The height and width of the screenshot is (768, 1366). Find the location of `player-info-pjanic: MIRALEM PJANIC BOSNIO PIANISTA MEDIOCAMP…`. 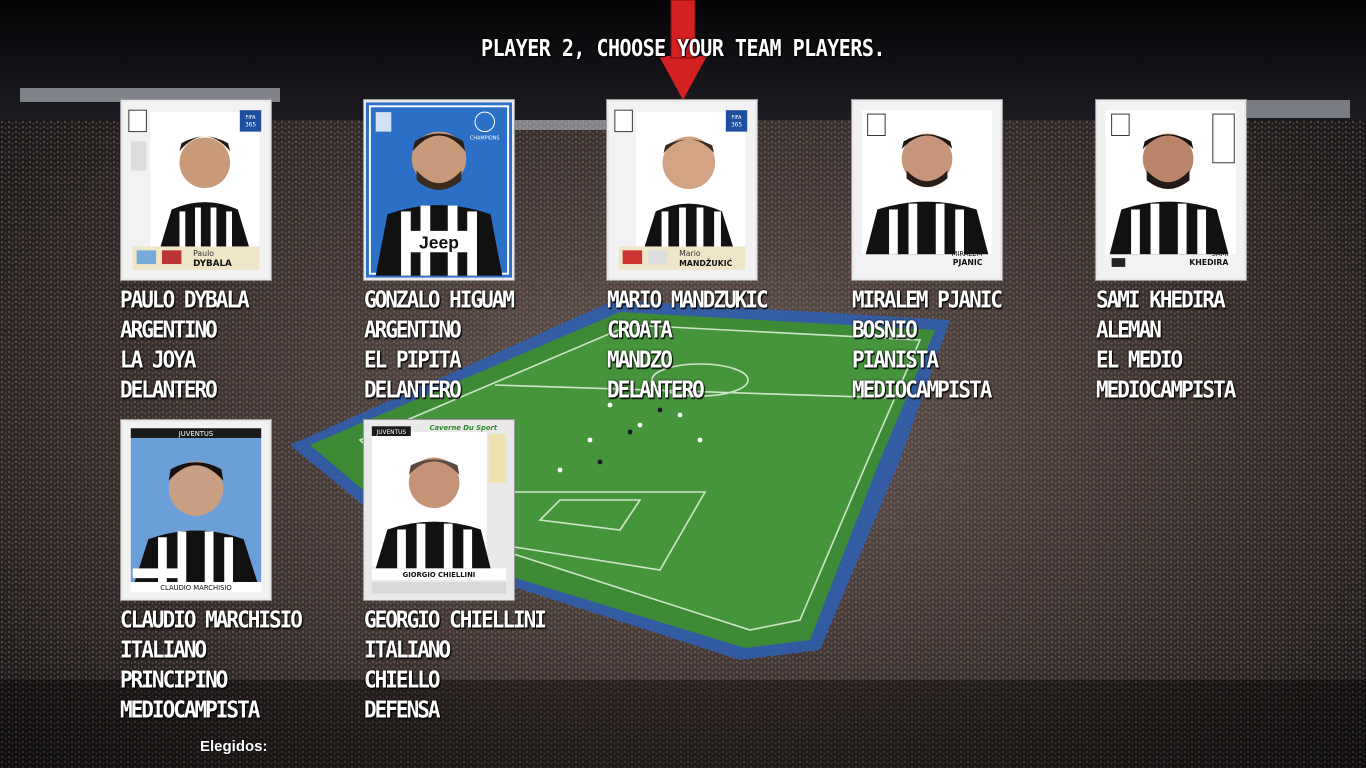

player-info-pjanic: MIRALEM PJANIC BOSNIO PIANISTA MEDIOCAMP… is located at coordinates (952, 345).